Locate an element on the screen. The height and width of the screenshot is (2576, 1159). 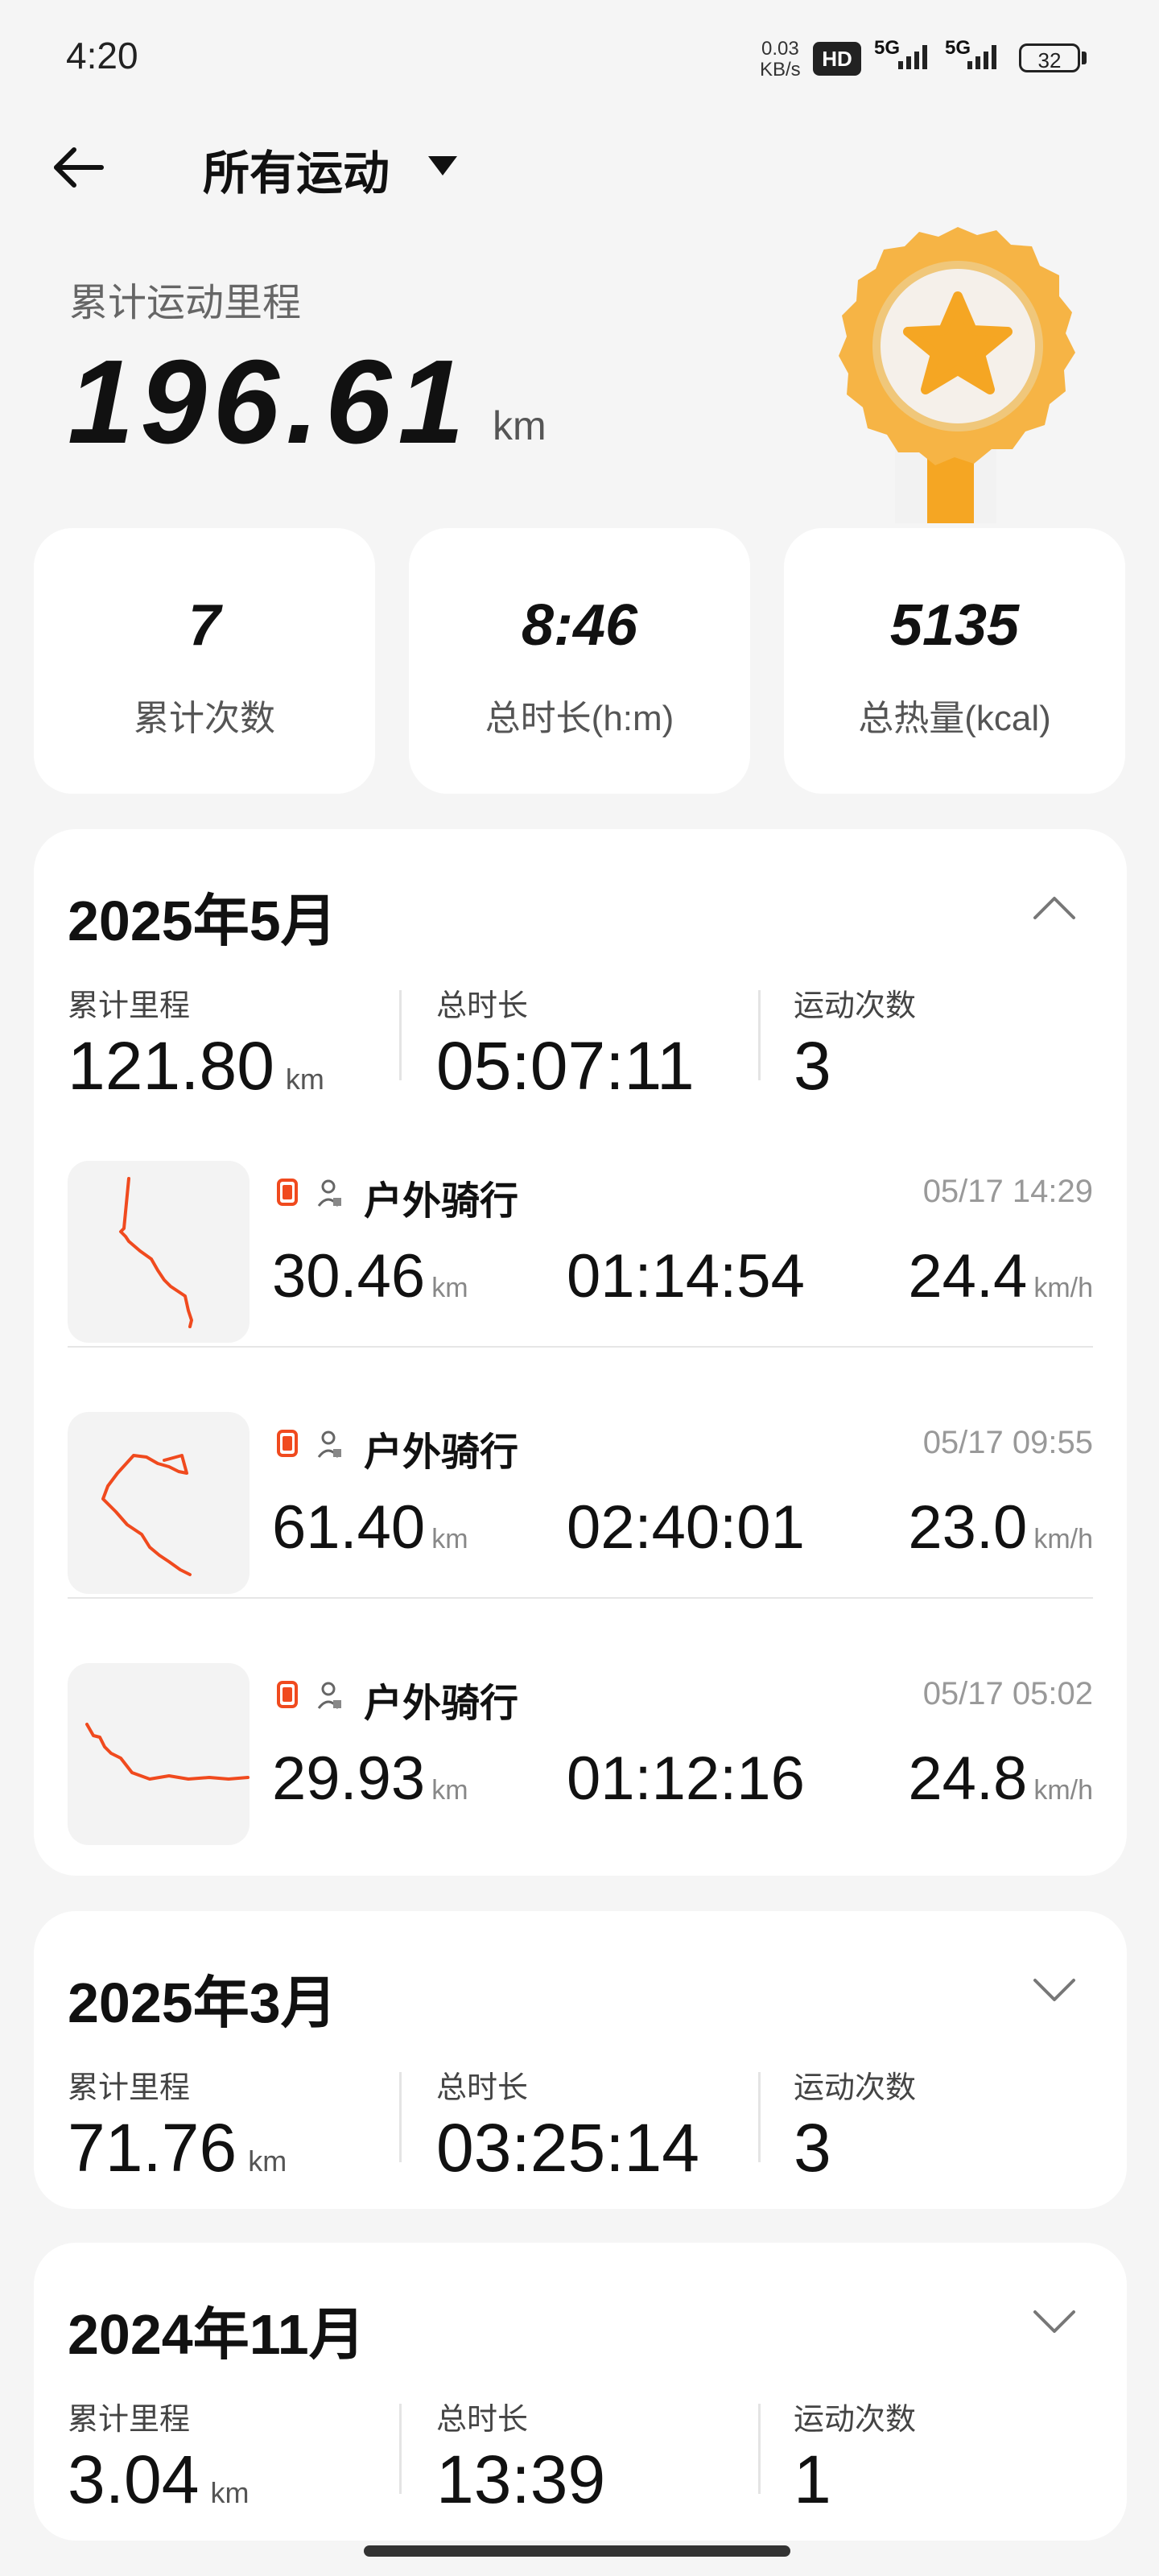
month-card-2025-03: 2025年3月 累计里程 71.76 km 总时长 03:25:14 运动次数 3 is located at coordinates (580, 2060).